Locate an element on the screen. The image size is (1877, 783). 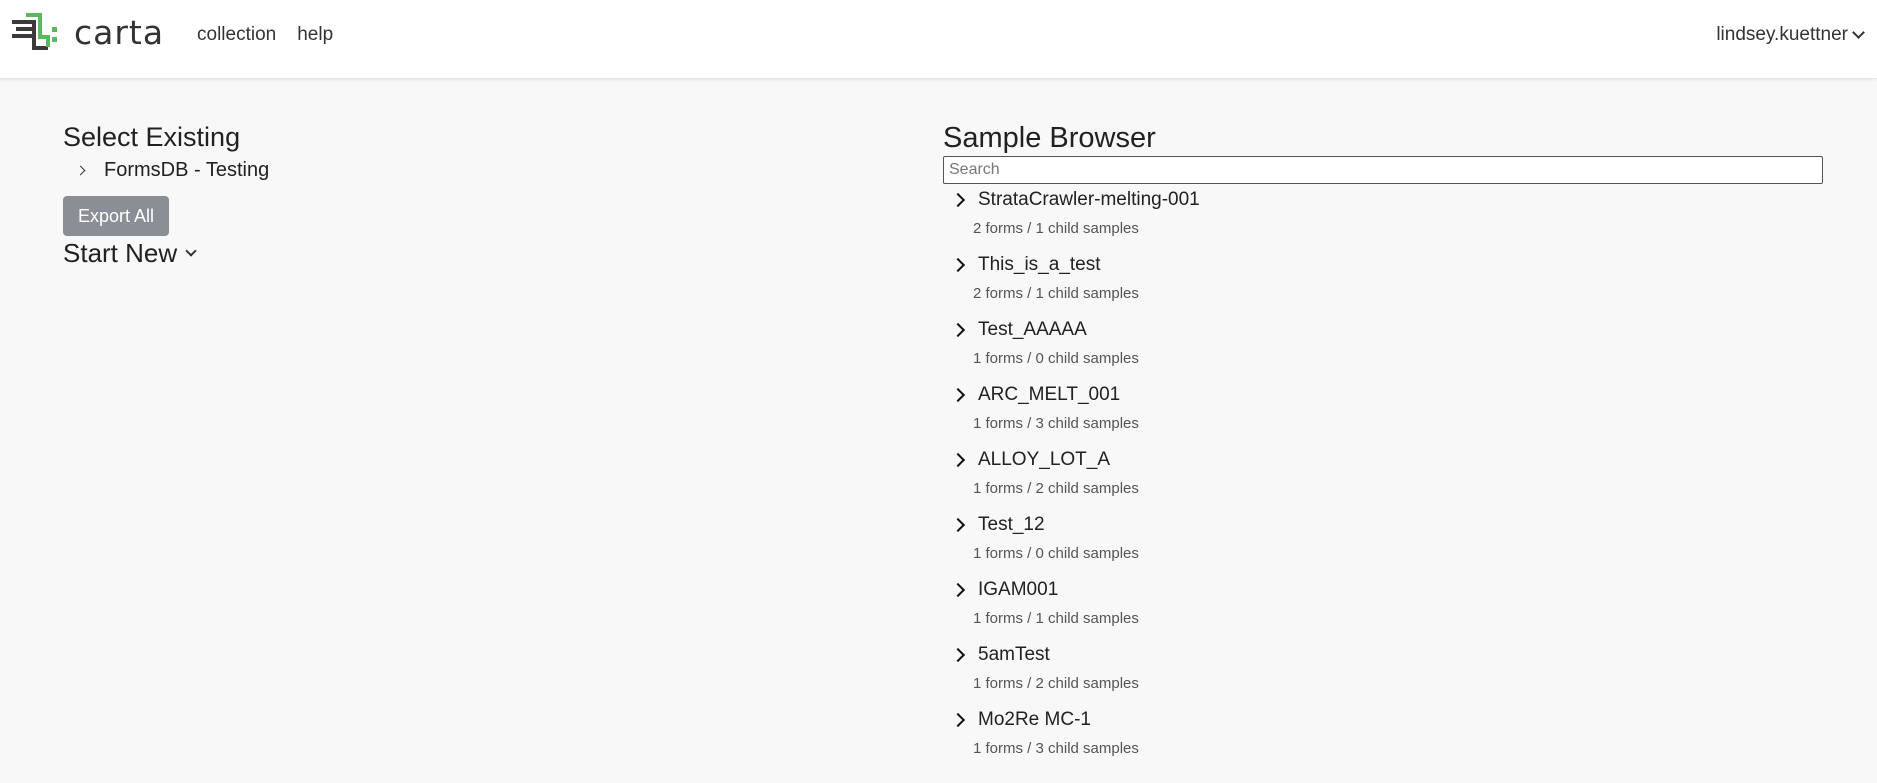
sample-toggle: ALLOY_LOT_A is located at coordinates (1383, 460).